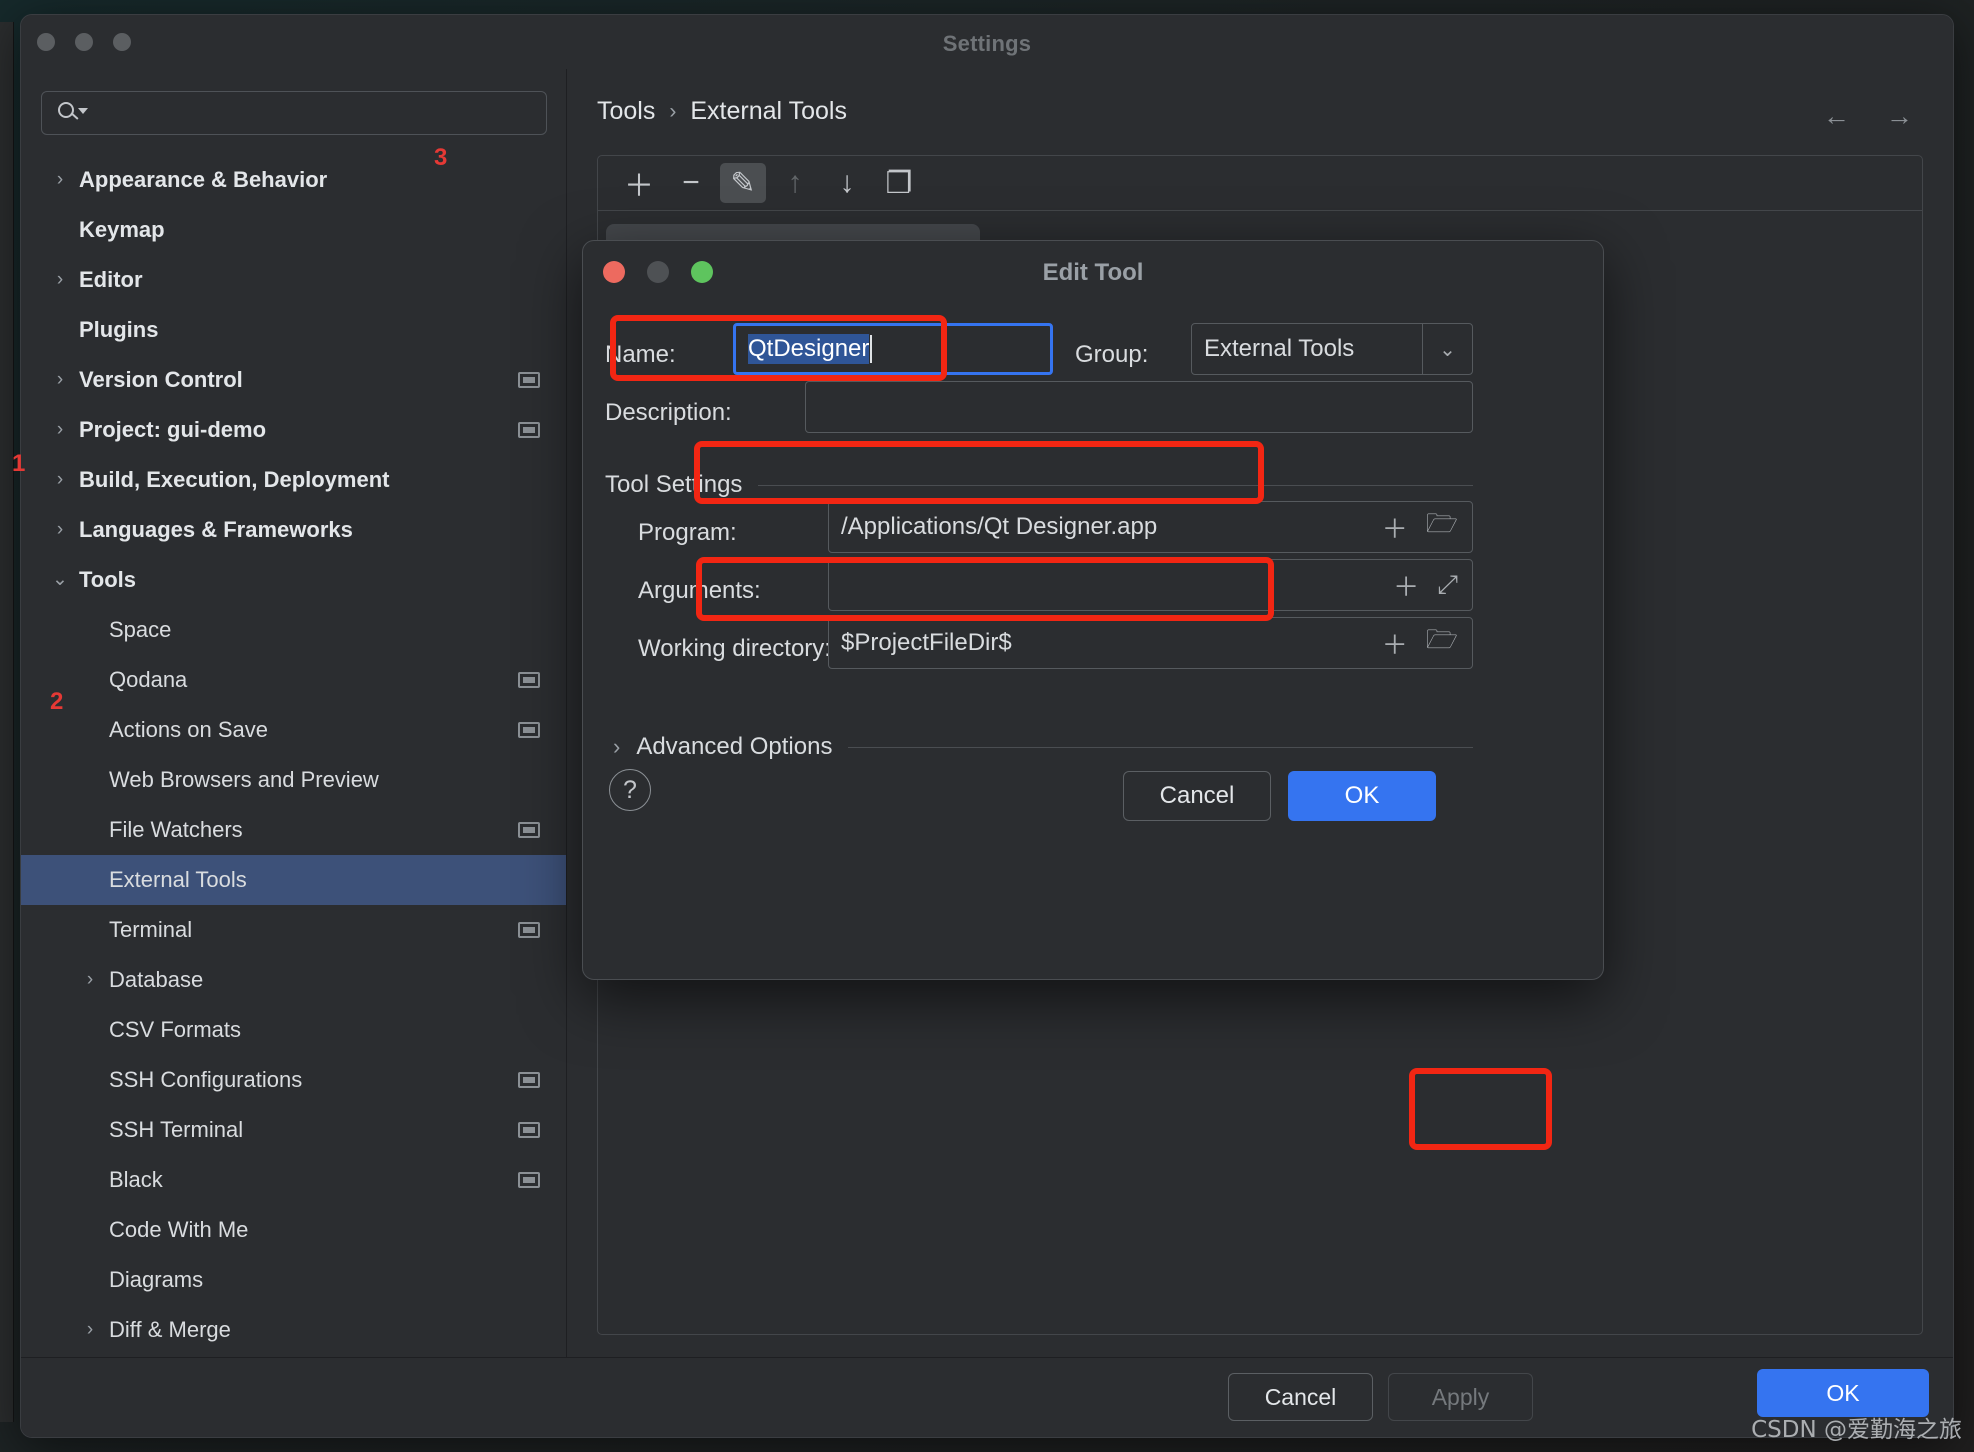 This screenshot has width=1974, height=1452. What do you see at coordinates (294, 113) in the screenshot?
I see `search-input` at bounding box center [294, 113].